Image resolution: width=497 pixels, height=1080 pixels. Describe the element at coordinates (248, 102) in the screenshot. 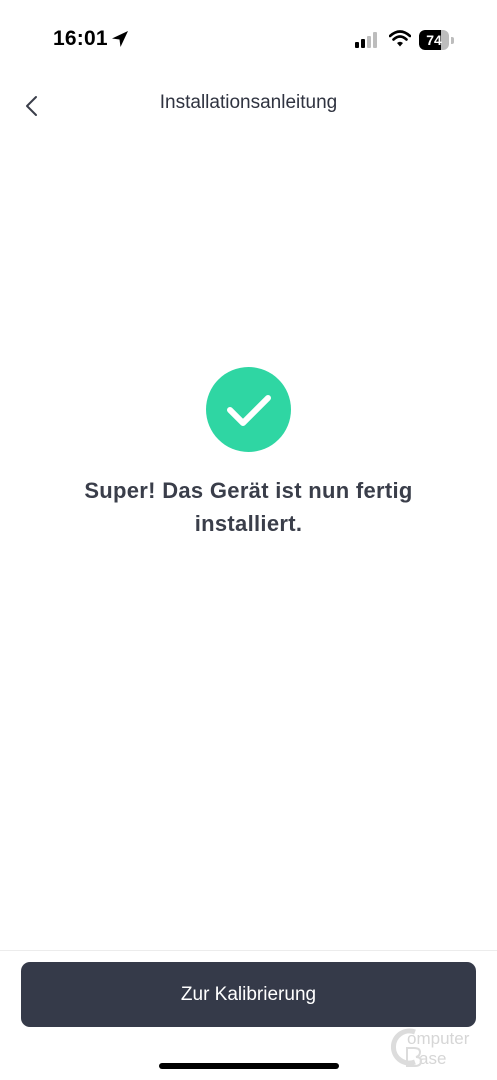

I see `page-title: Installationsanleitung` at that location.